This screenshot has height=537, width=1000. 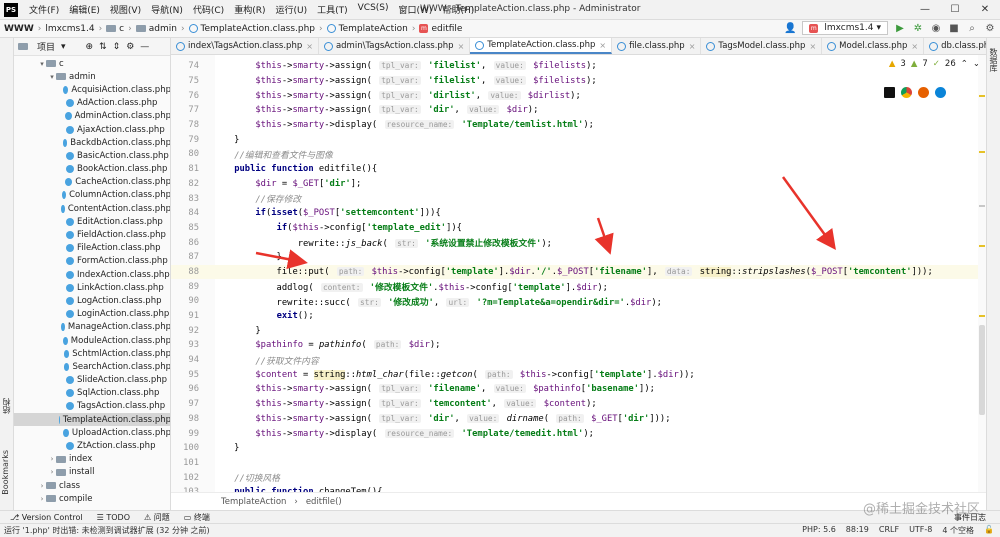 What do you see at coordinates (117, 47) in the screenshot?
I see `expand-icon: ⇕` at bounding box center [117, 47].